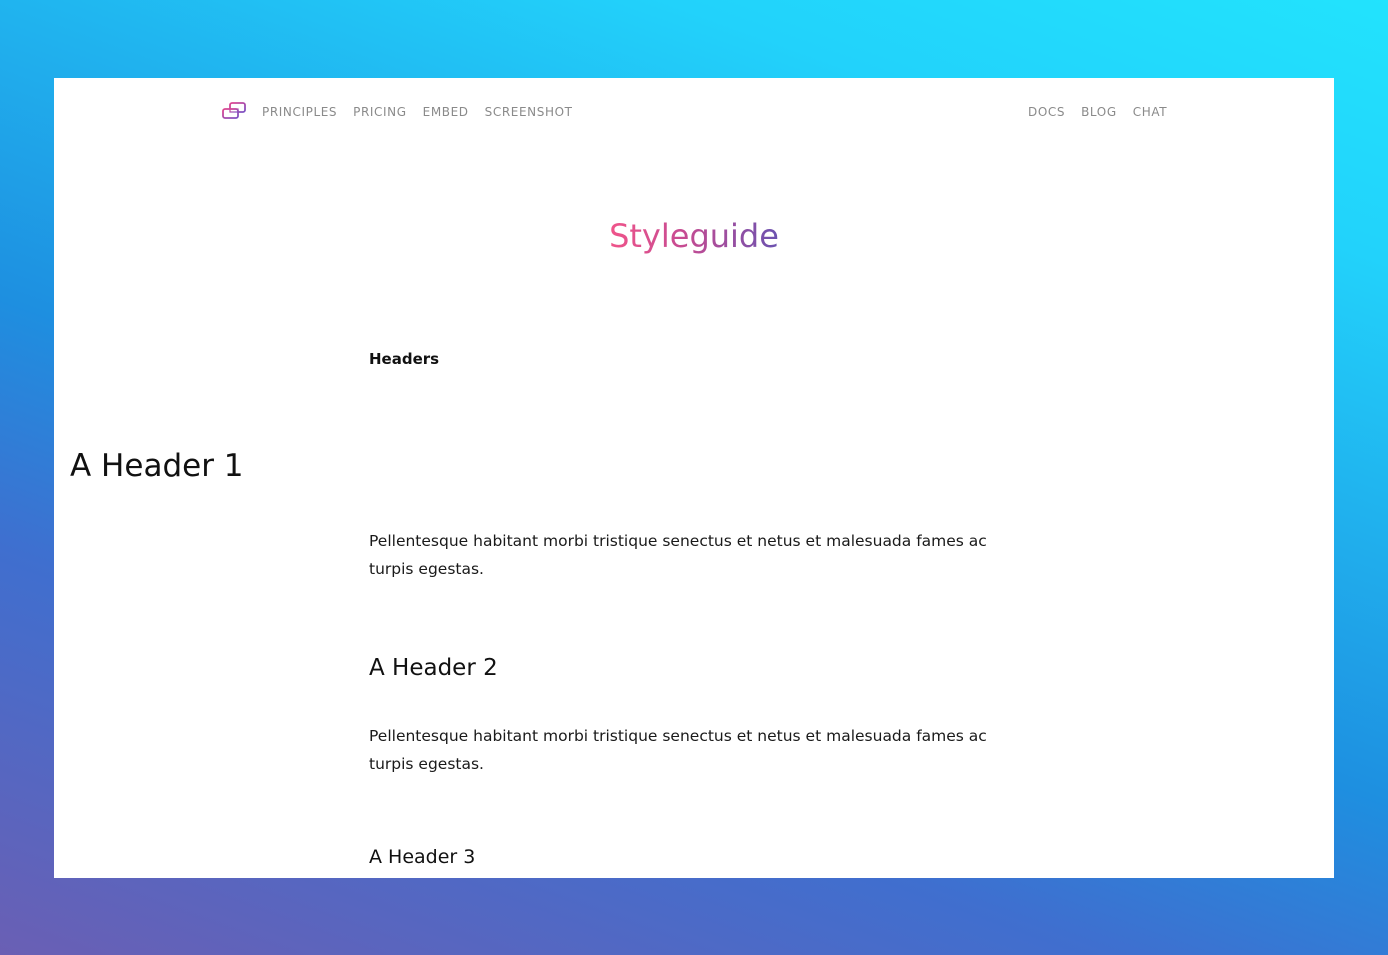 This screenshot has width=1388, height=955. Describe the element at coordinates (1150, 112) in the screenshot. I see `nav-link-chat: CHAT` at that location.